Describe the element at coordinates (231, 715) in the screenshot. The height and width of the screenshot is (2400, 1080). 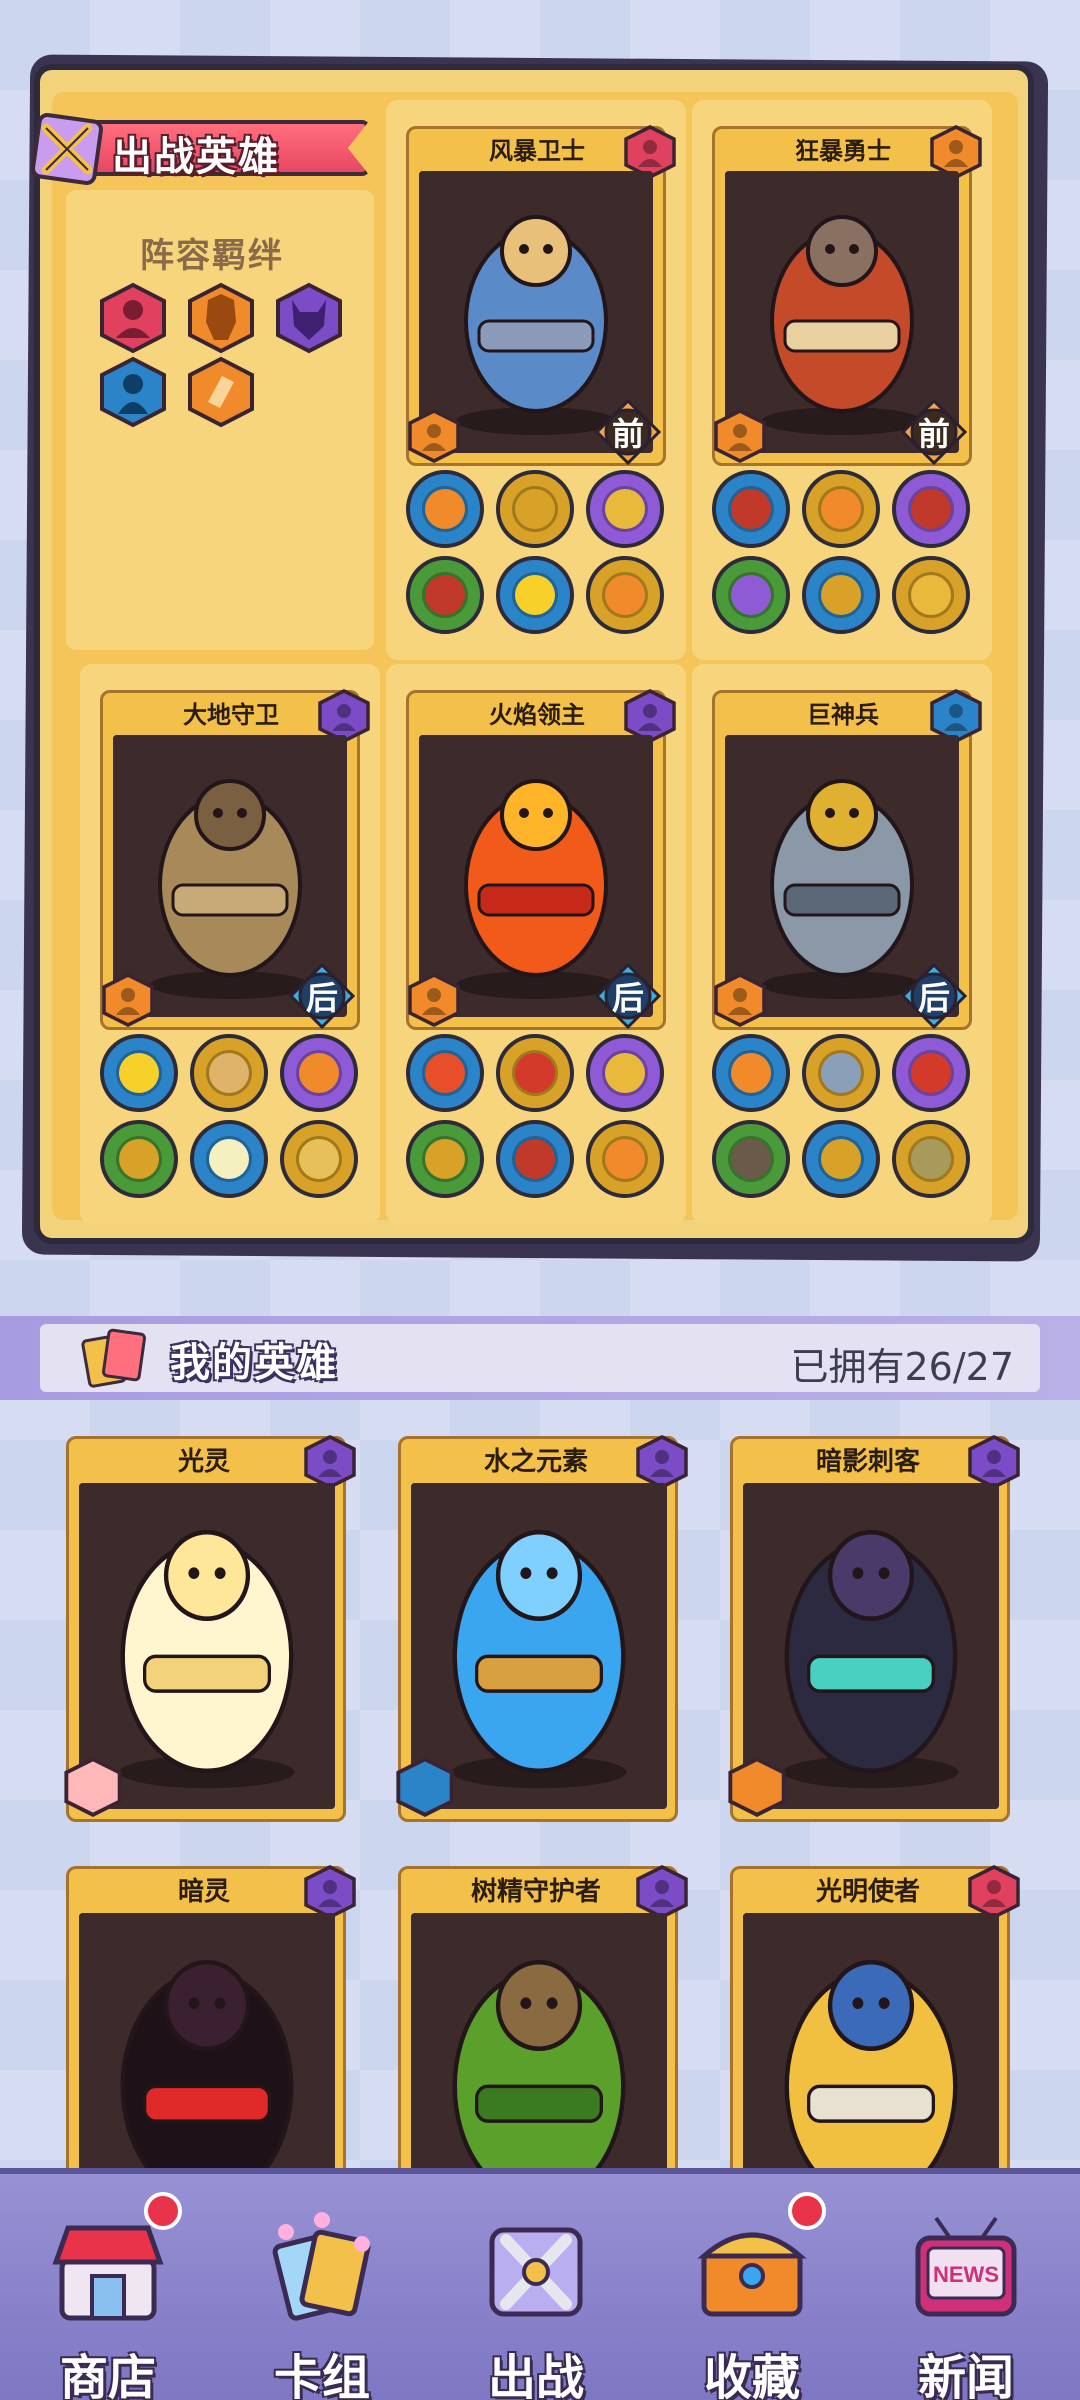
I see `hero-name: 大地守卫` at that location.